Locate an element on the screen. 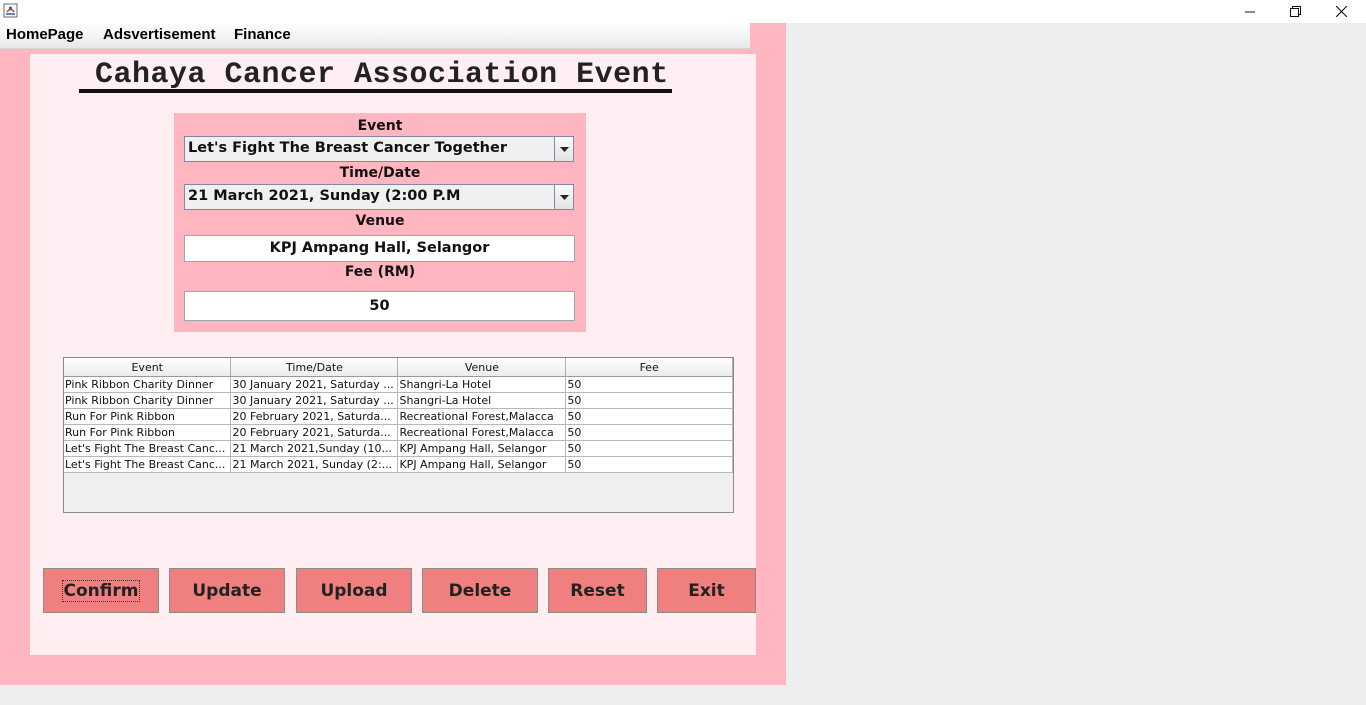  page-title: Cahaya Cancer Association Event is located at coordinates (382, 75).